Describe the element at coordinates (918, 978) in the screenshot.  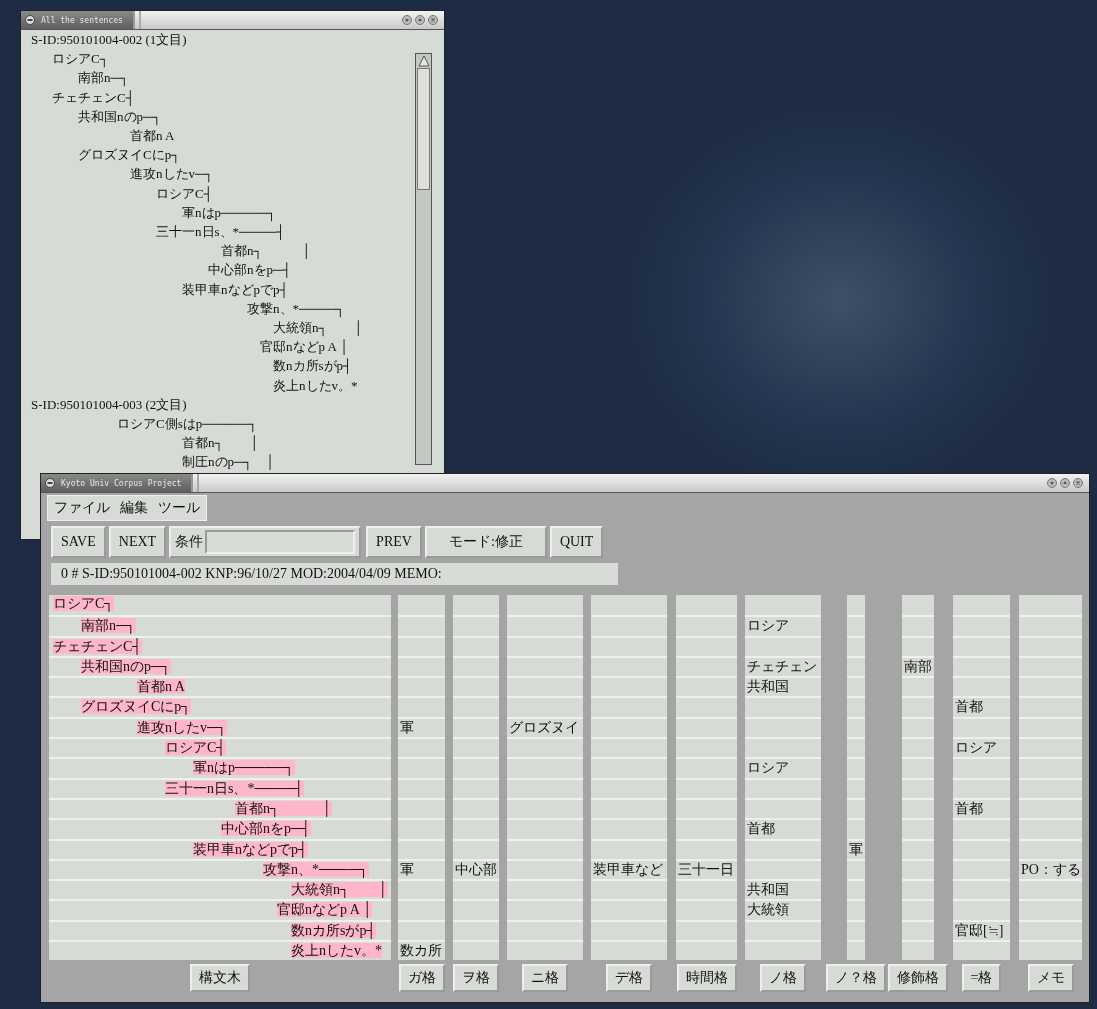
I see `case-column-button: 修飾格` at that location.